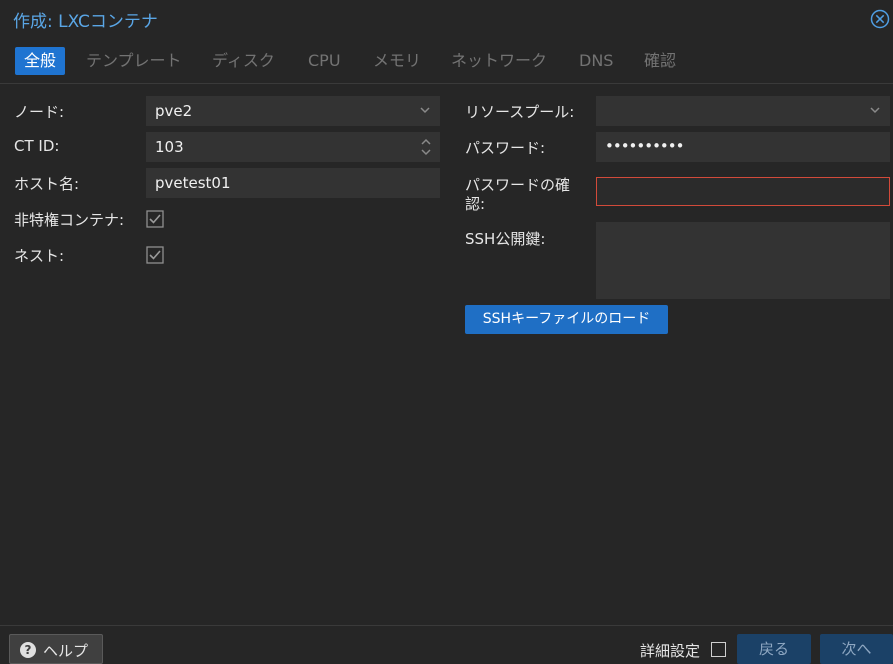  I want to click on tab-bar: 全般 テンプレート ディスク CPU メモリ ネットワーク DNS 確認, so click(446, 64).